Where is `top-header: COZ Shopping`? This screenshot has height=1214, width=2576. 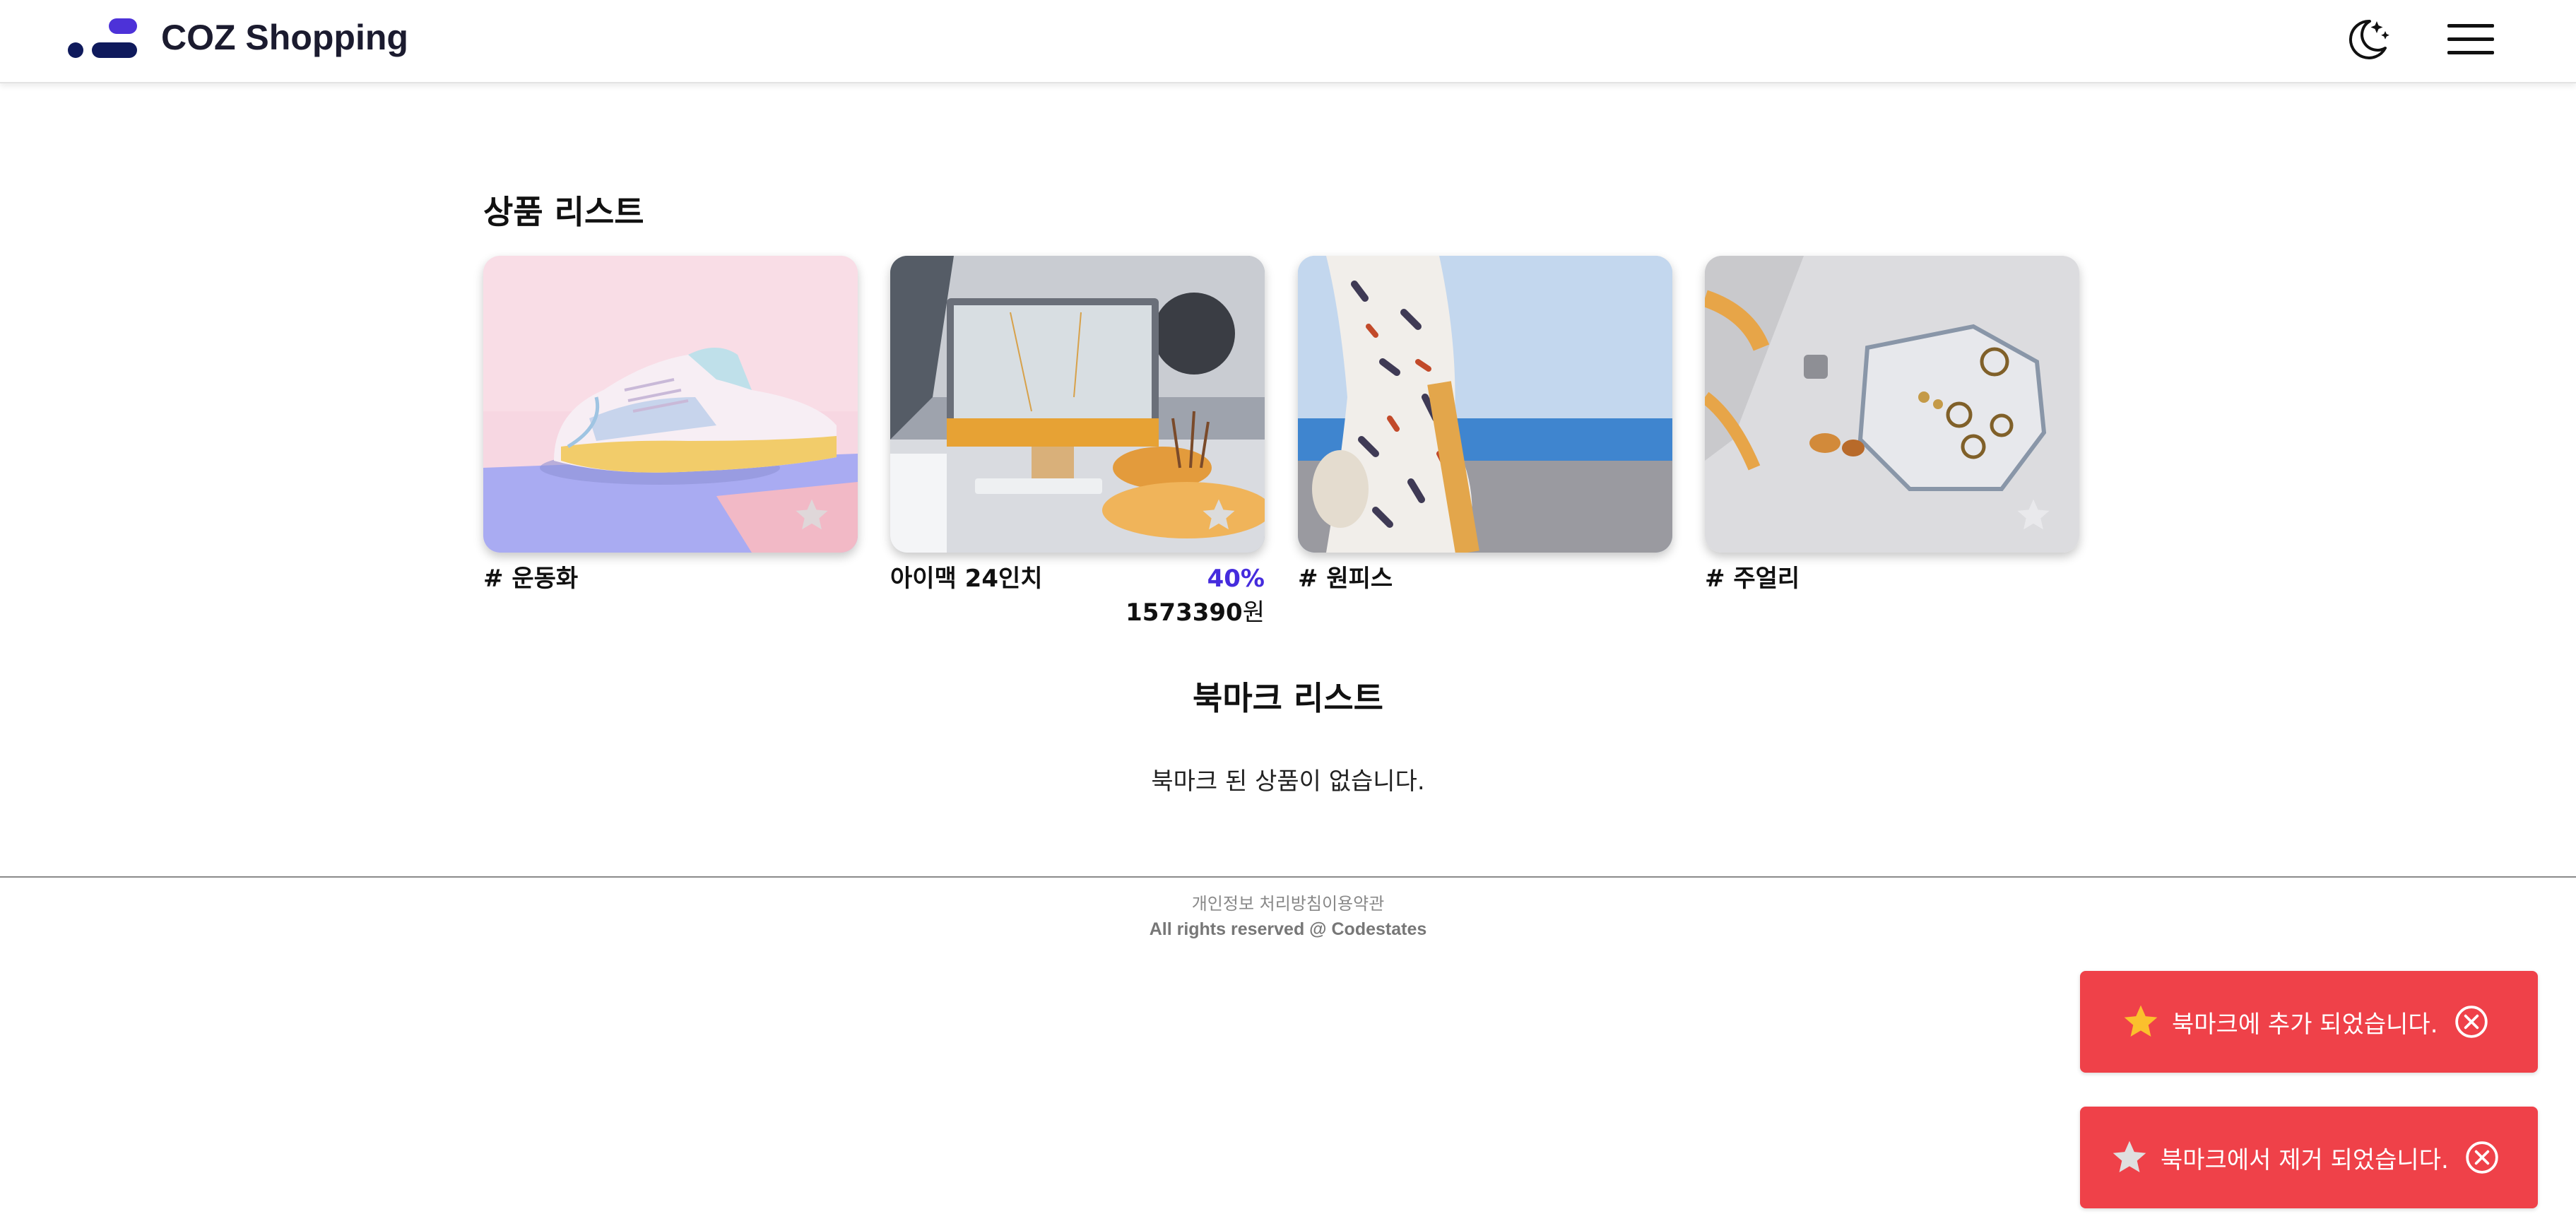
top-header: COZ Shopping is located at coordinates (1288, 41).